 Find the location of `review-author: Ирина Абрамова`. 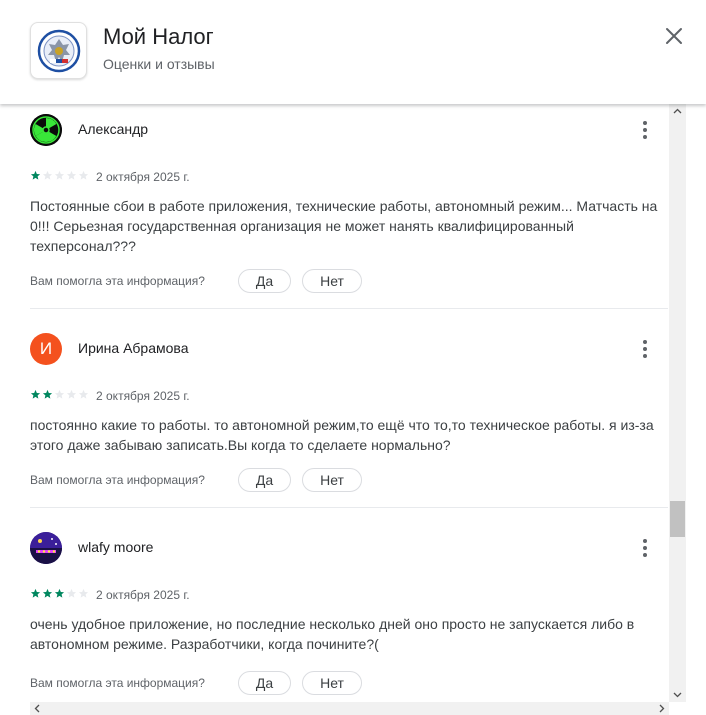

review-author: Ирина Абрамова is located at coordinates (133, 348).